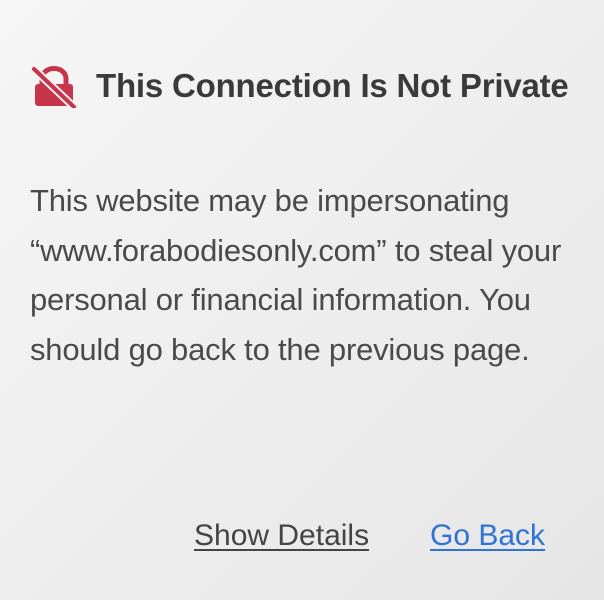 This screenshot has height=600, width=604. I want to click on show-details-link: Show Details, so click(281, 536).